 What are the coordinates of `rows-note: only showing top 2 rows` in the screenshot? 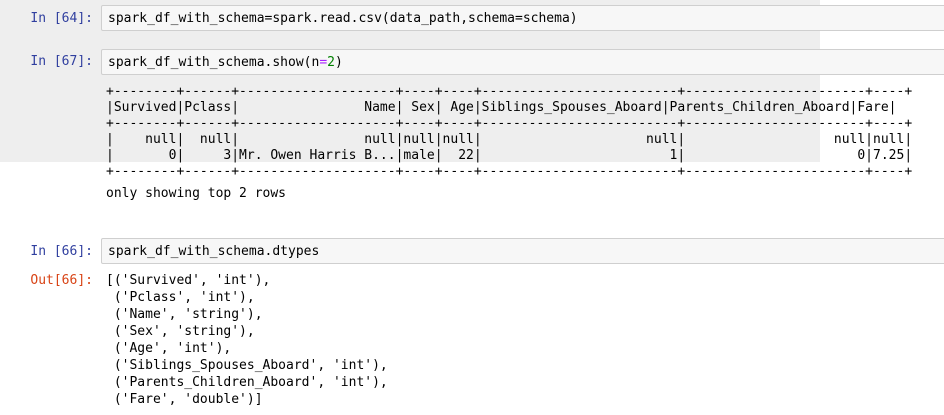 It's located at (196, 193).